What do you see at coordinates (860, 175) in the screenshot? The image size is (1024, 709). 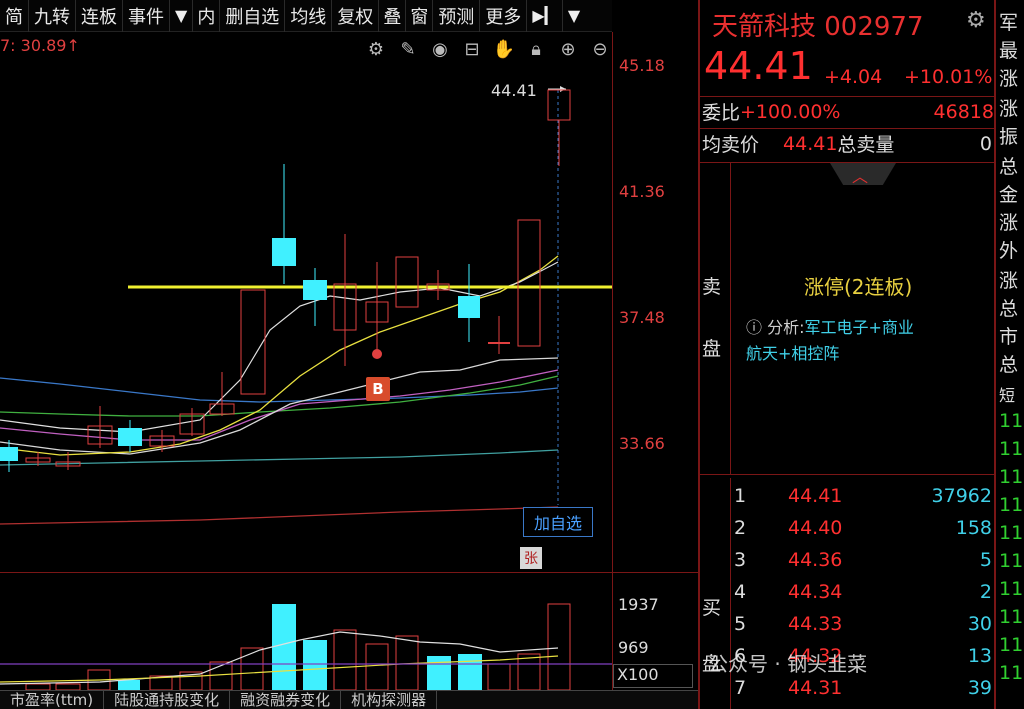 I see `chevron-up-icon: ︿` at bounding box center [860, 175].